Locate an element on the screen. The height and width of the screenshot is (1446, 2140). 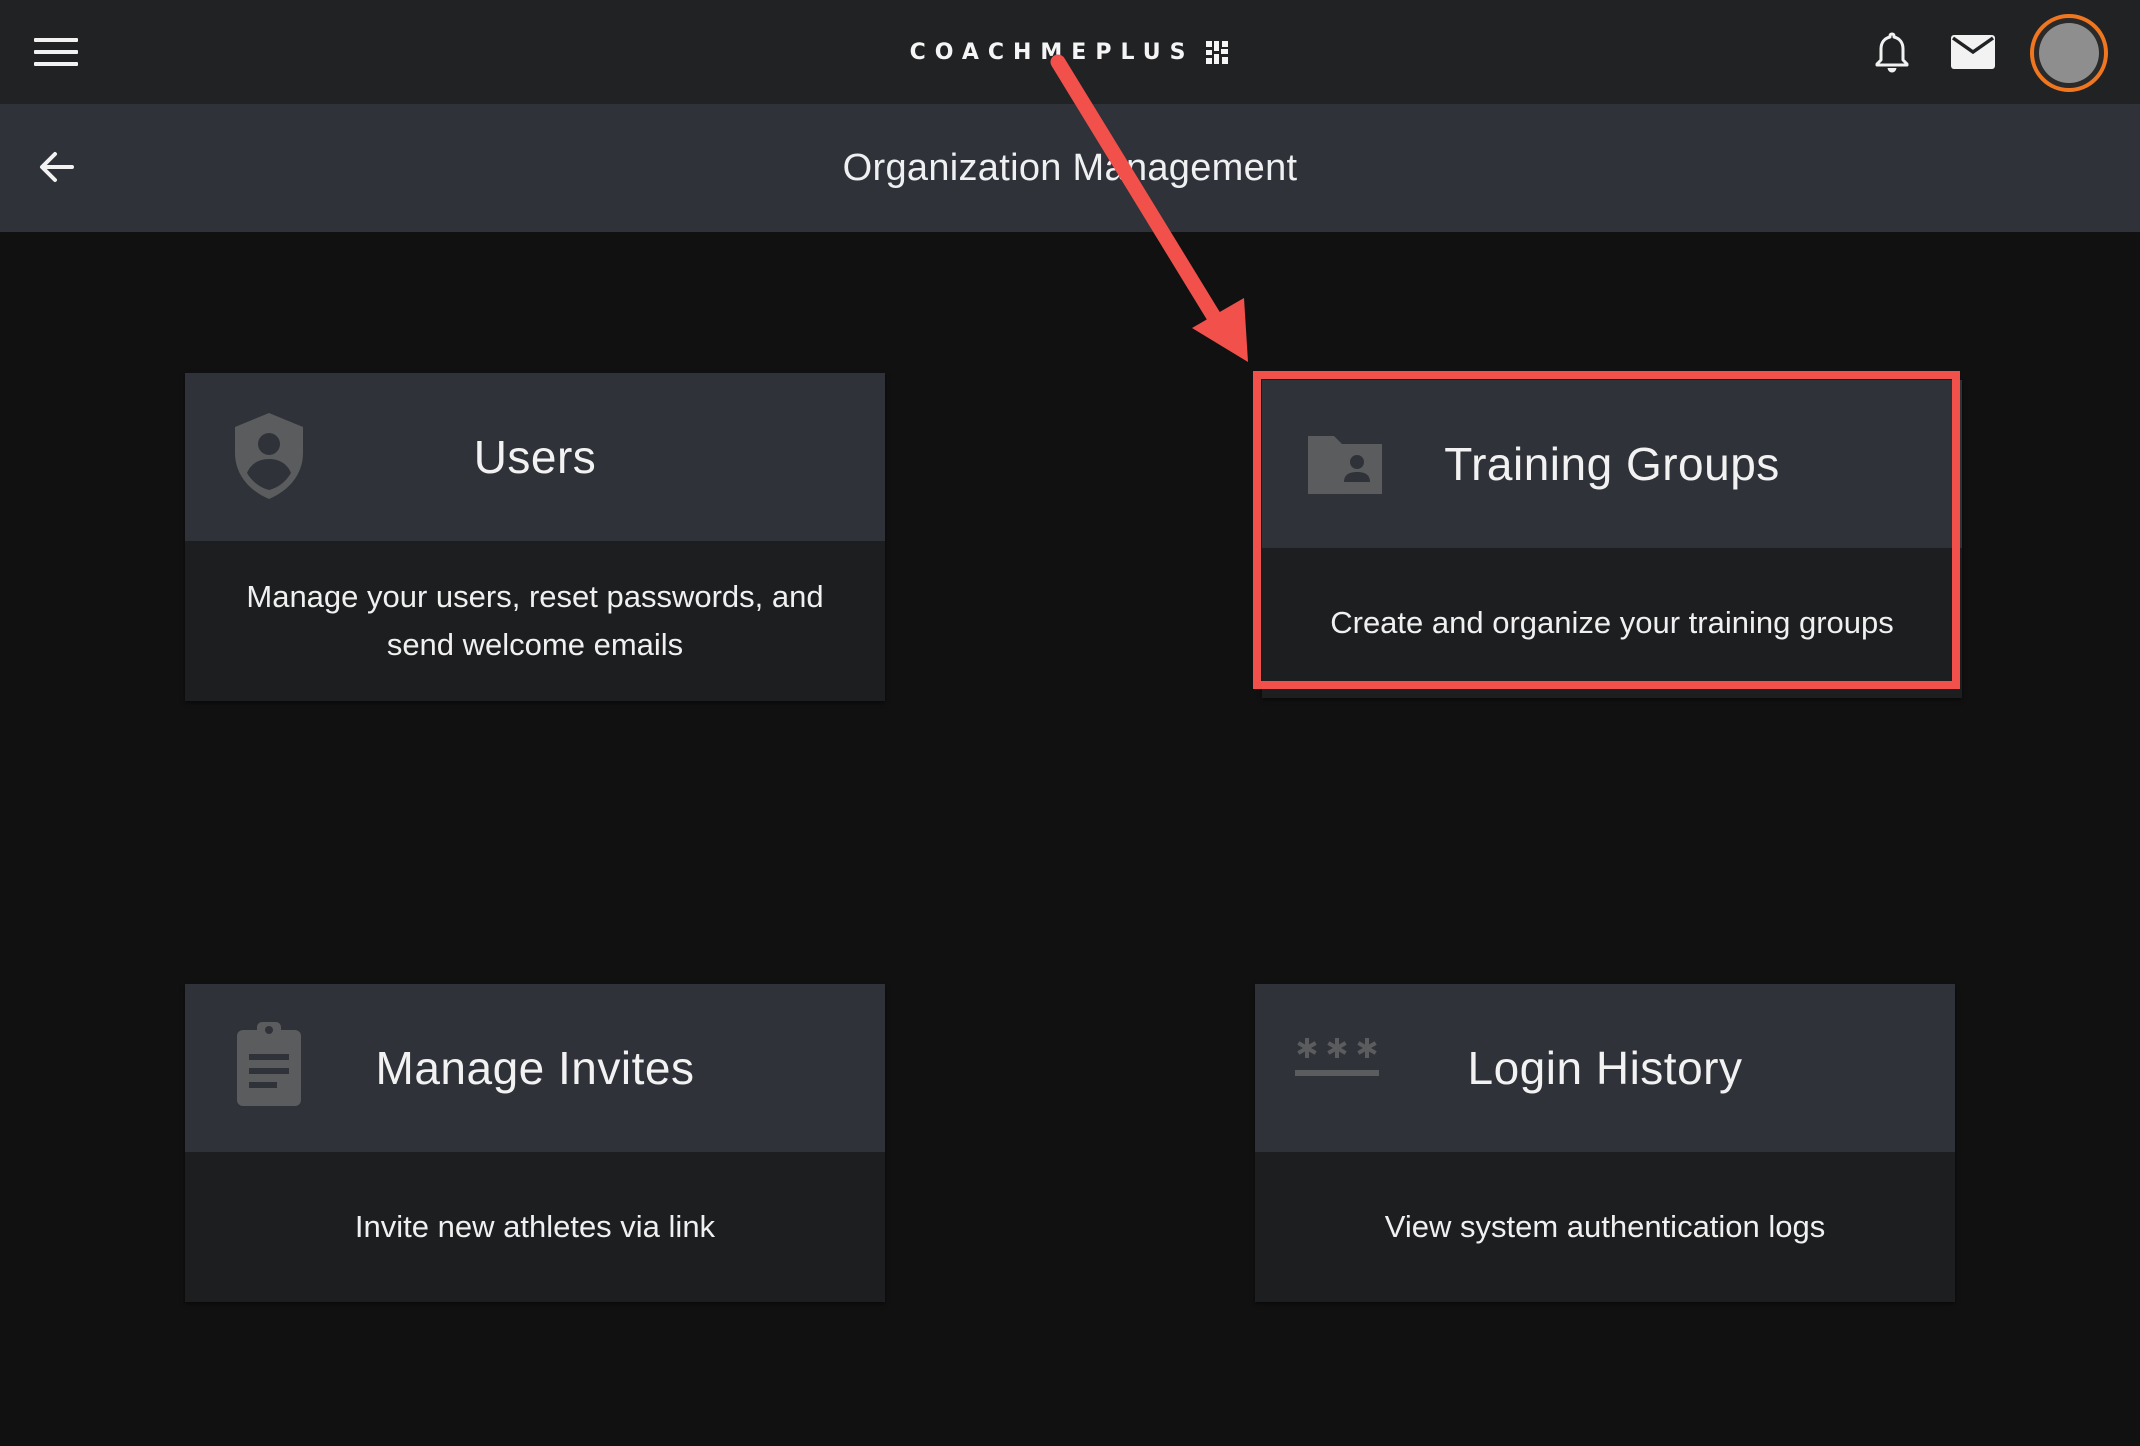
card-header: Users is located at coordinates (535, 457).